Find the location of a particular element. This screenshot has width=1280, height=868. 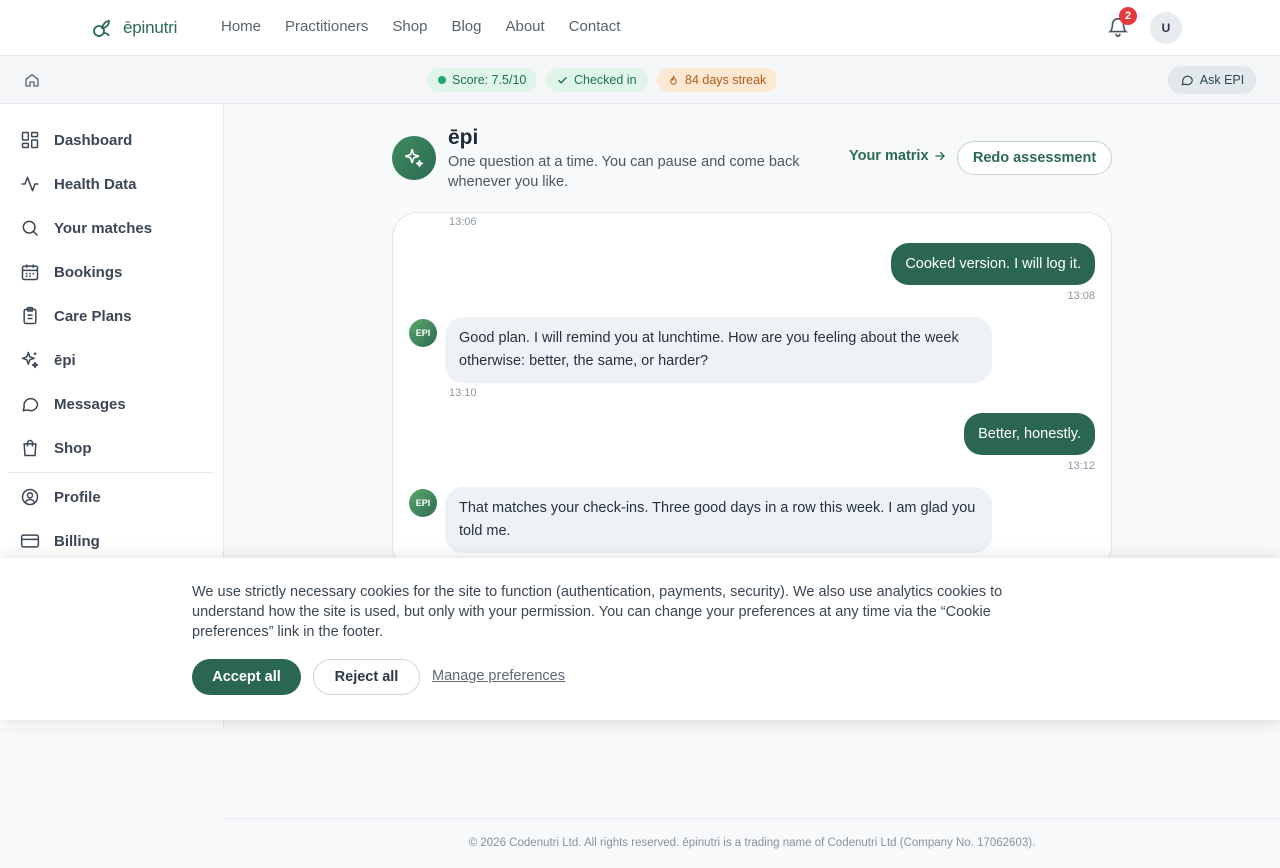

home-icon is located at coordinates (32, 80).